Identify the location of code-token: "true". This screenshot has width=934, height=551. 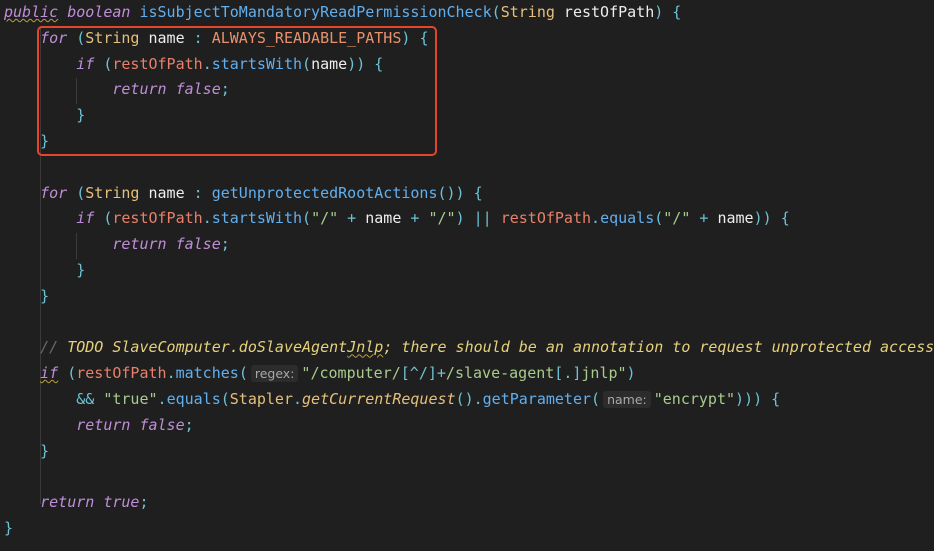
(130, 398).